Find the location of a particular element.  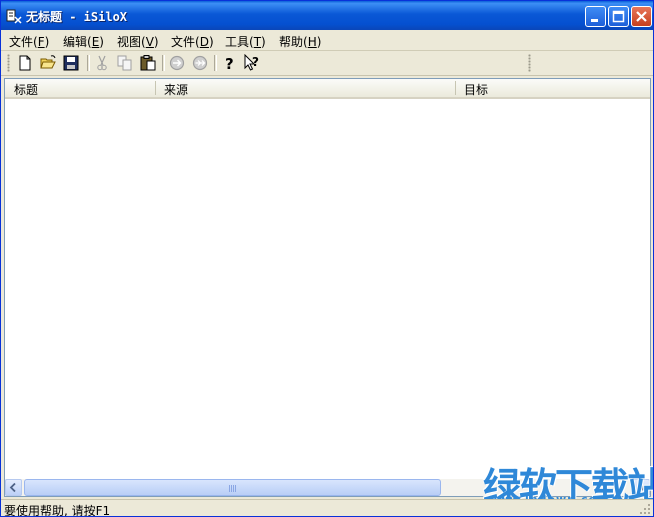

watermark: 绿软下载站 www.lhdown.com is located at coordinates (568, 482).